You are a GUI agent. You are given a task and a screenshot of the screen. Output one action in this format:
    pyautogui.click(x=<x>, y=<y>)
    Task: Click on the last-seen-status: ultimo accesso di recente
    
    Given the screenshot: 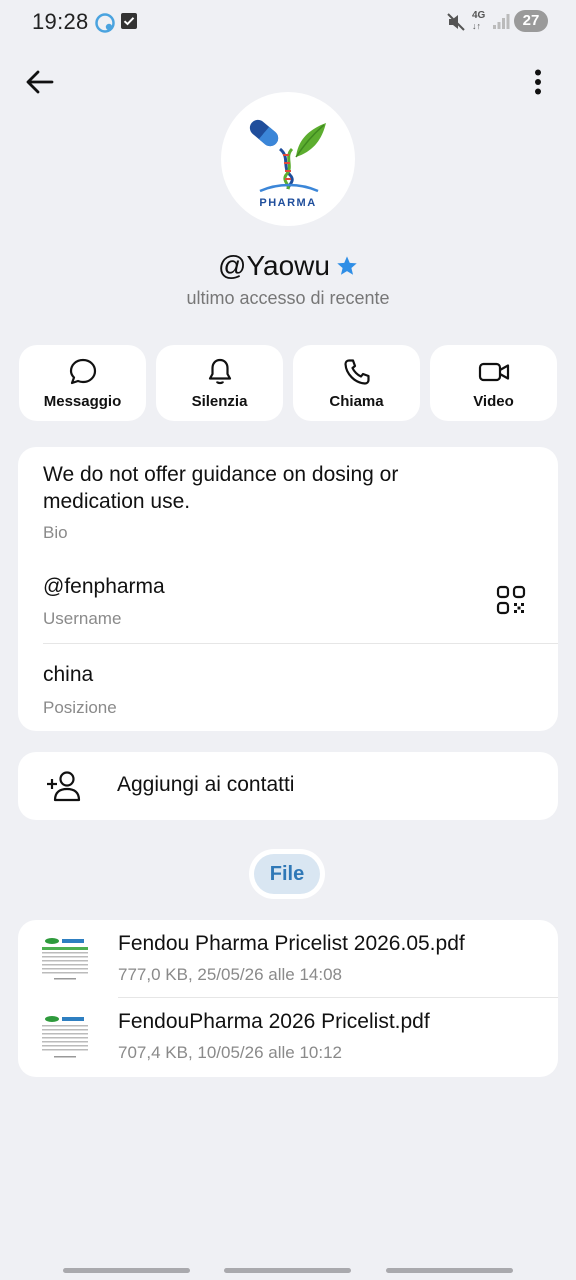 What is the action you would take?
    pyautogui.click(x=288, y=298)
    